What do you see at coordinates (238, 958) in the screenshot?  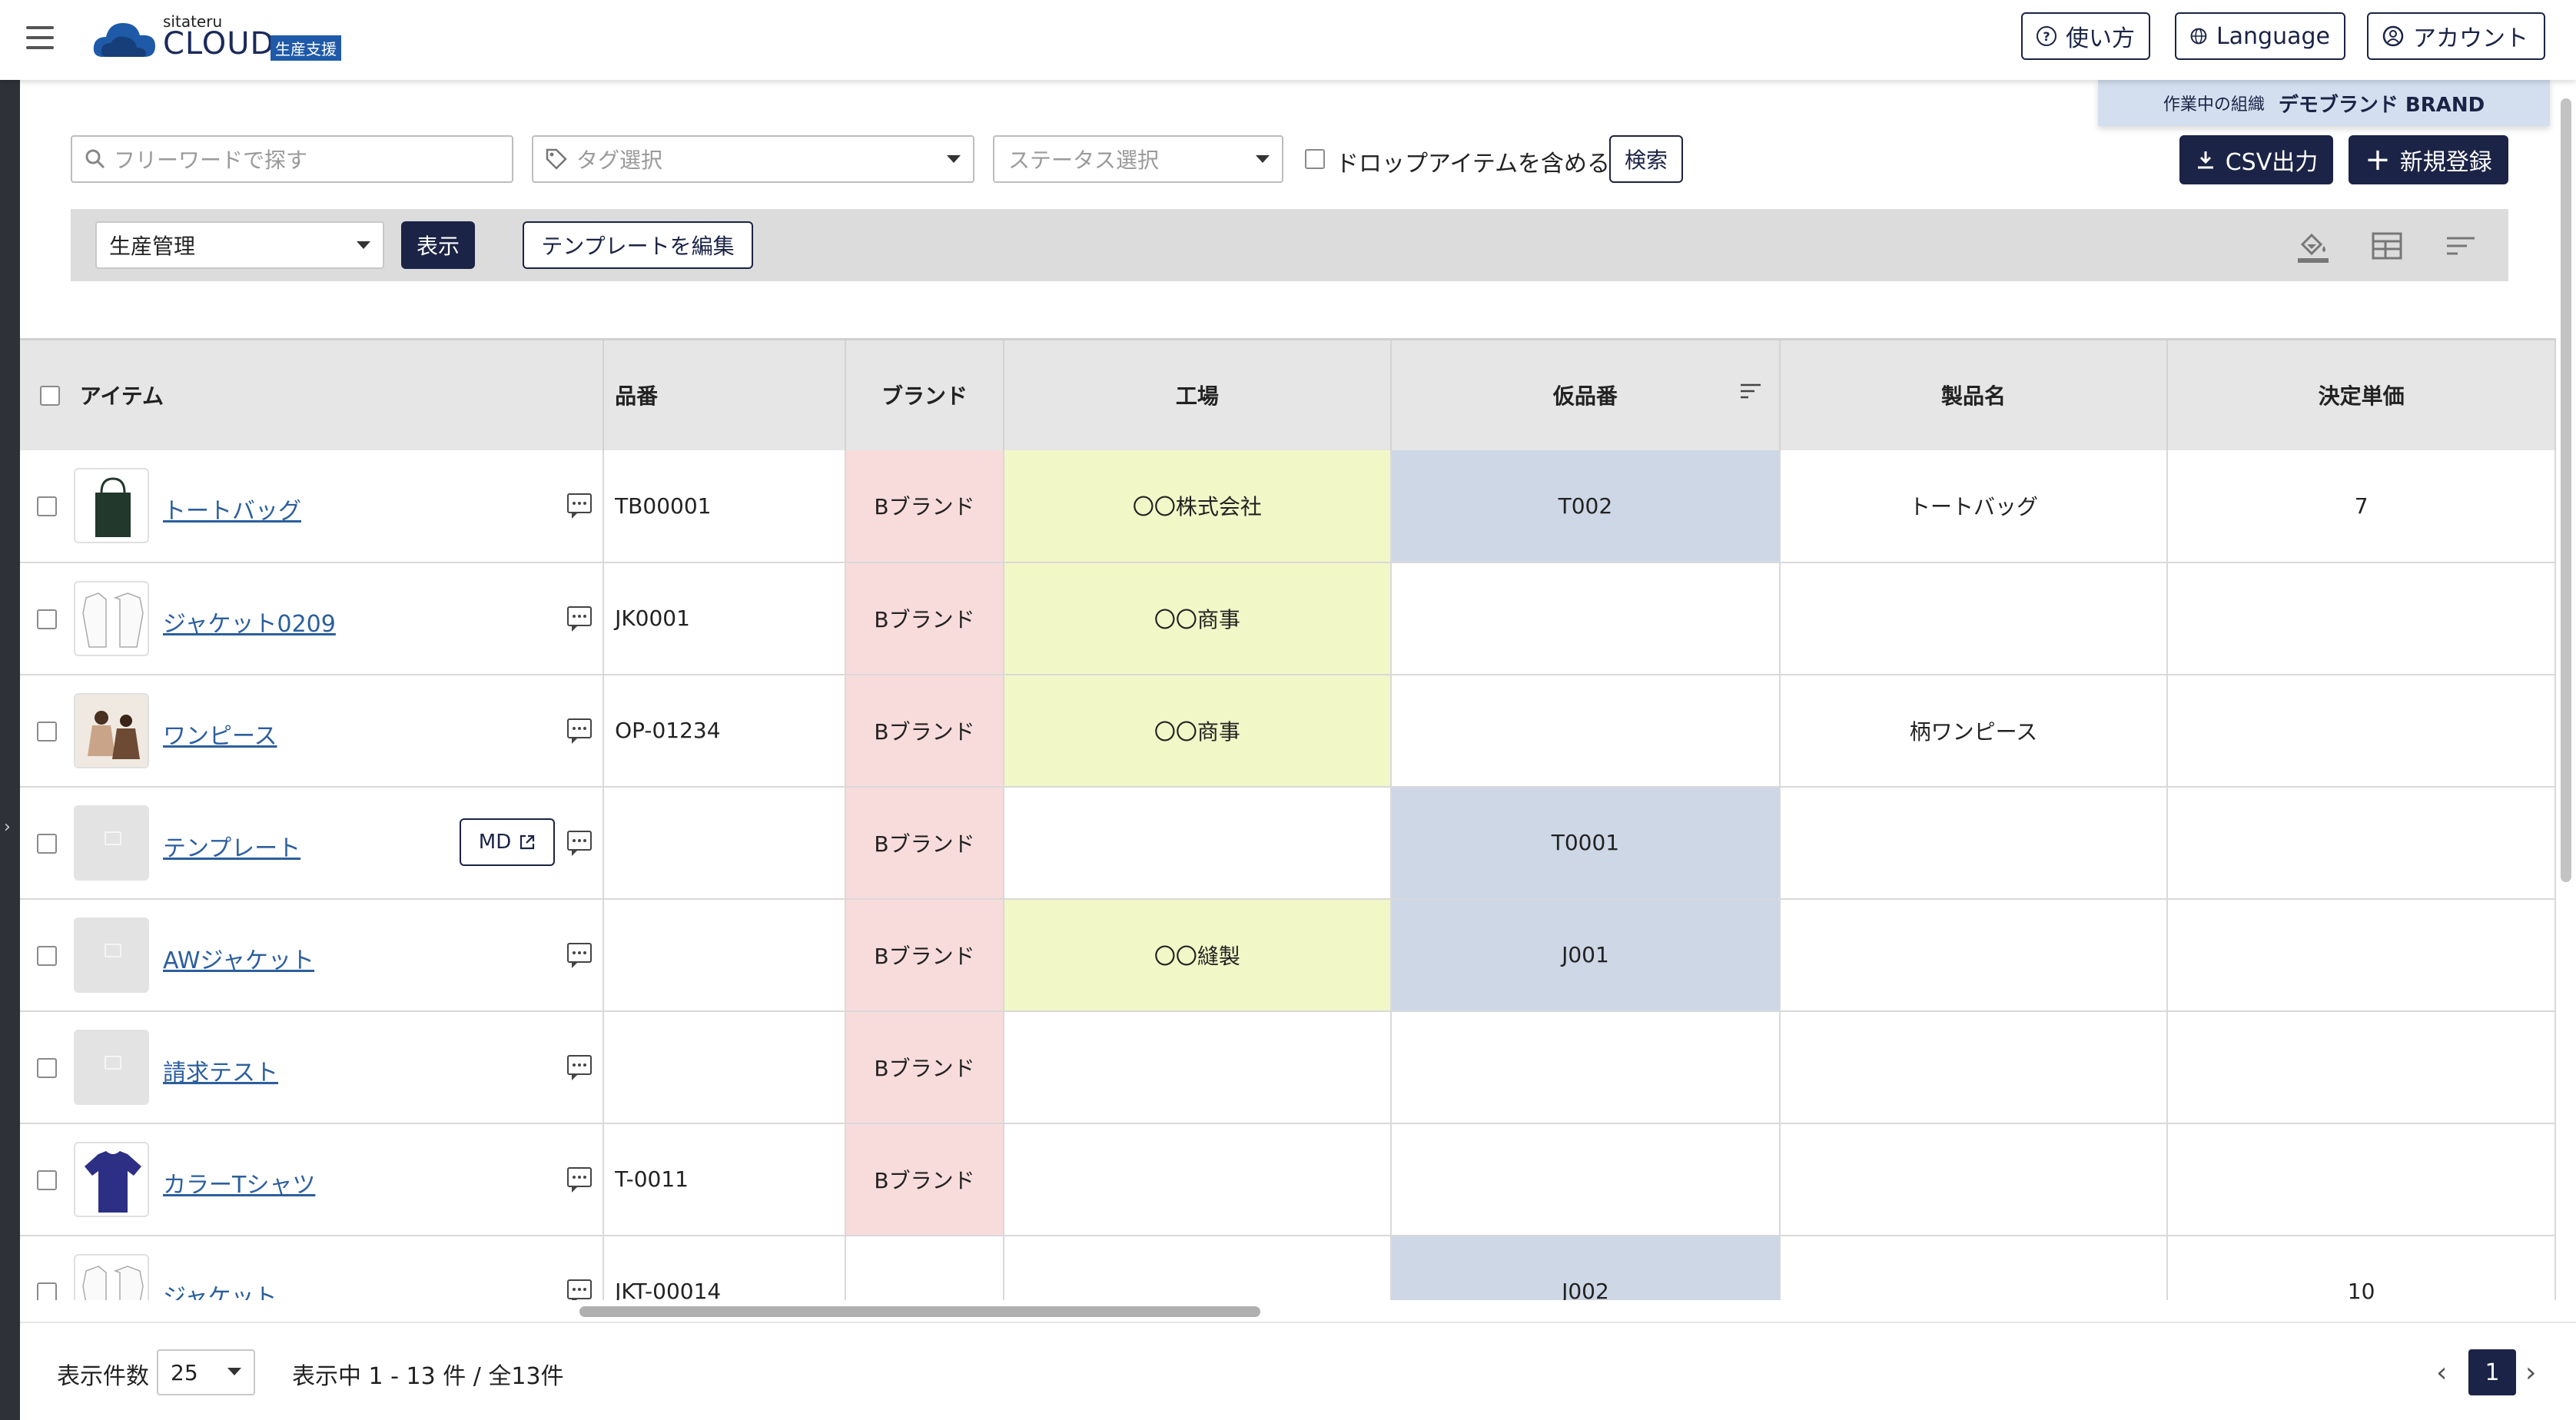 I see `item-name-link: AWジャケット` at bounding box center [238, 958].